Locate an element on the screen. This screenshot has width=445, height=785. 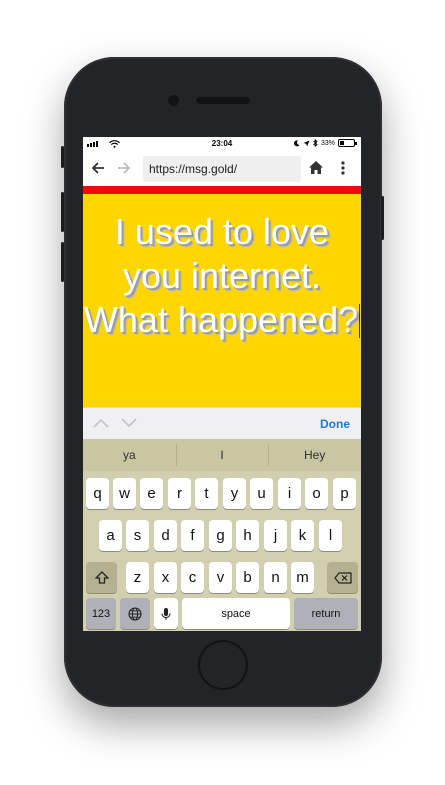
forward-arrow-icon is located at coordinates (124, 168).